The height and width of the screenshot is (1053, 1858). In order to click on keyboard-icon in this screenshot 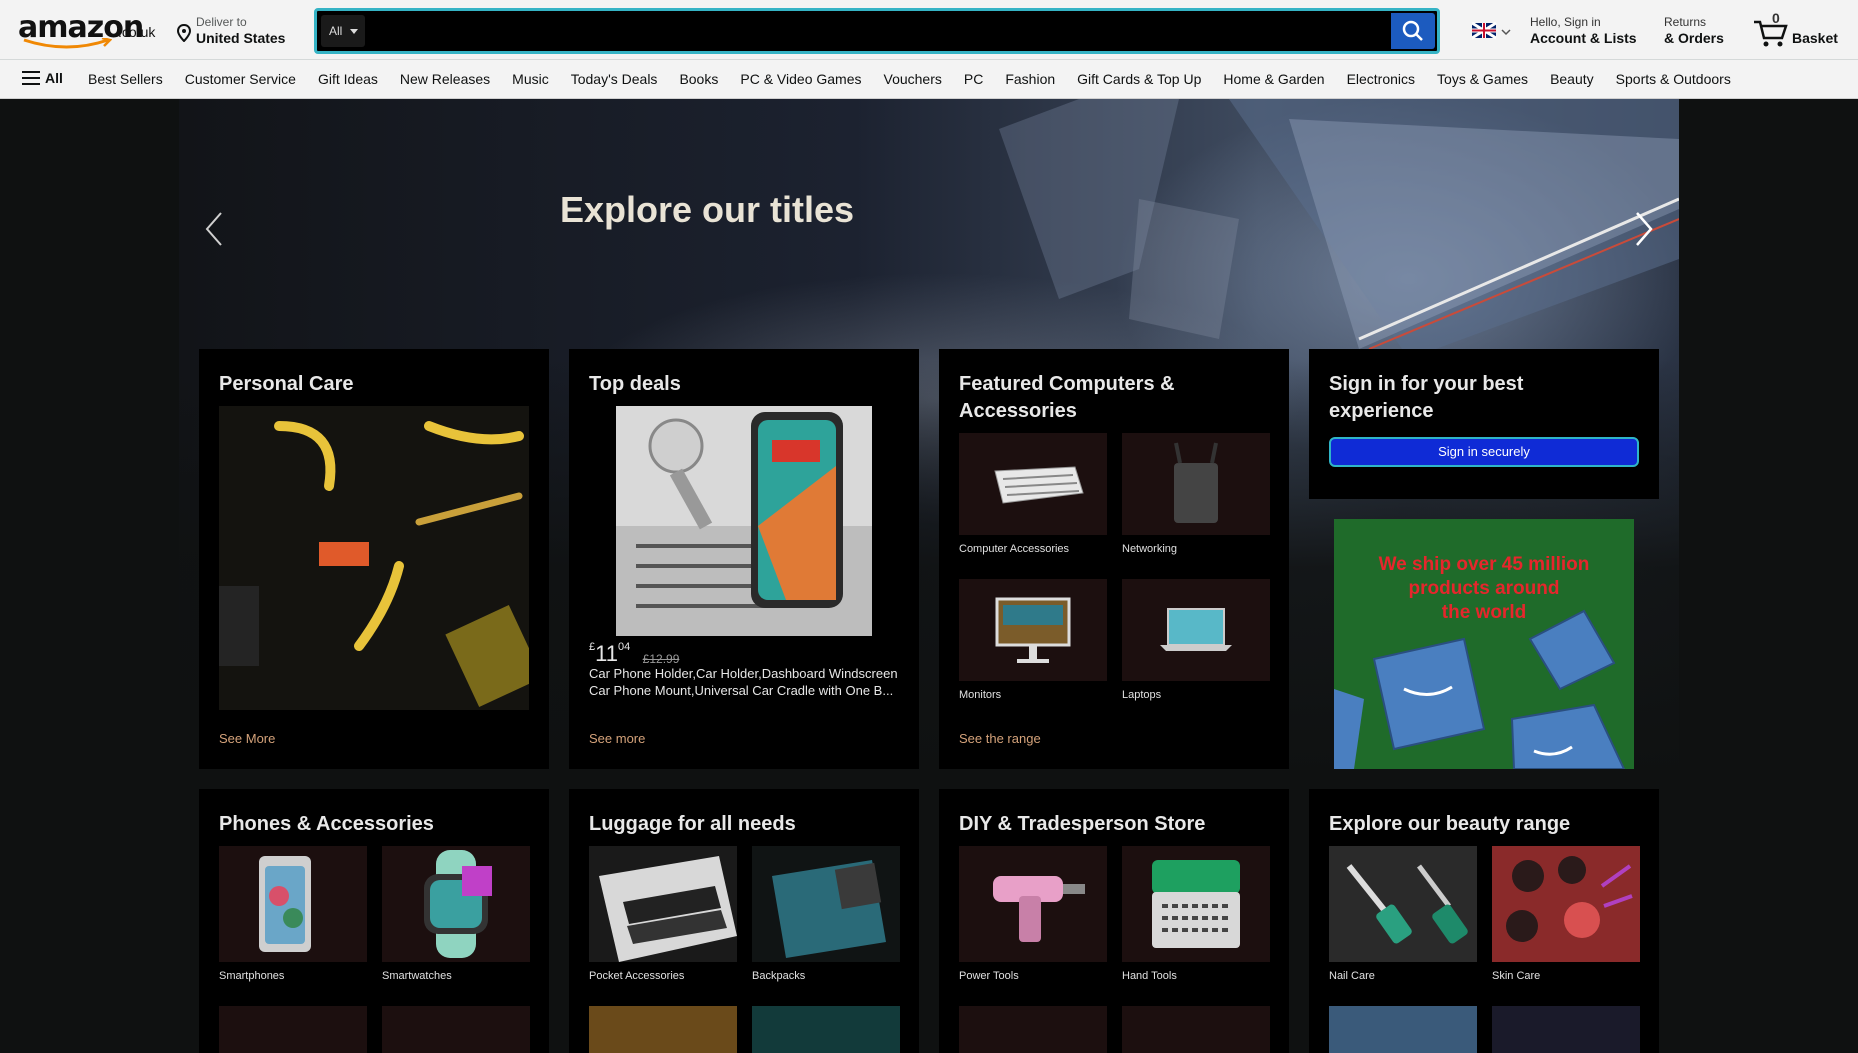, I will do `click(1039, 485)`.